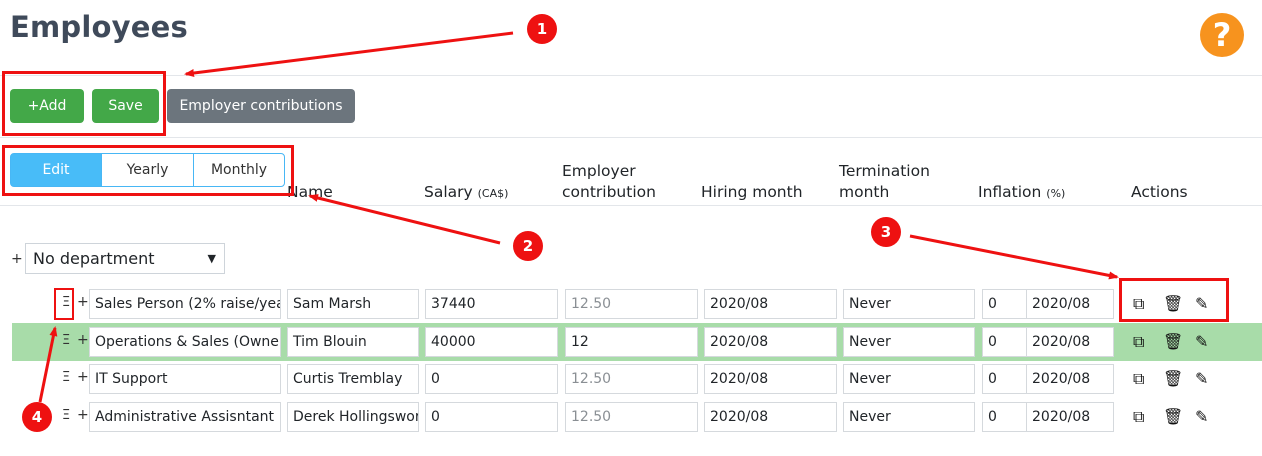 The width and height of the screenshot is (1262, 456). Describe the element at coordinates (37, 417) in the screenshot. I see `annotation-badge-4: 4` at that location.